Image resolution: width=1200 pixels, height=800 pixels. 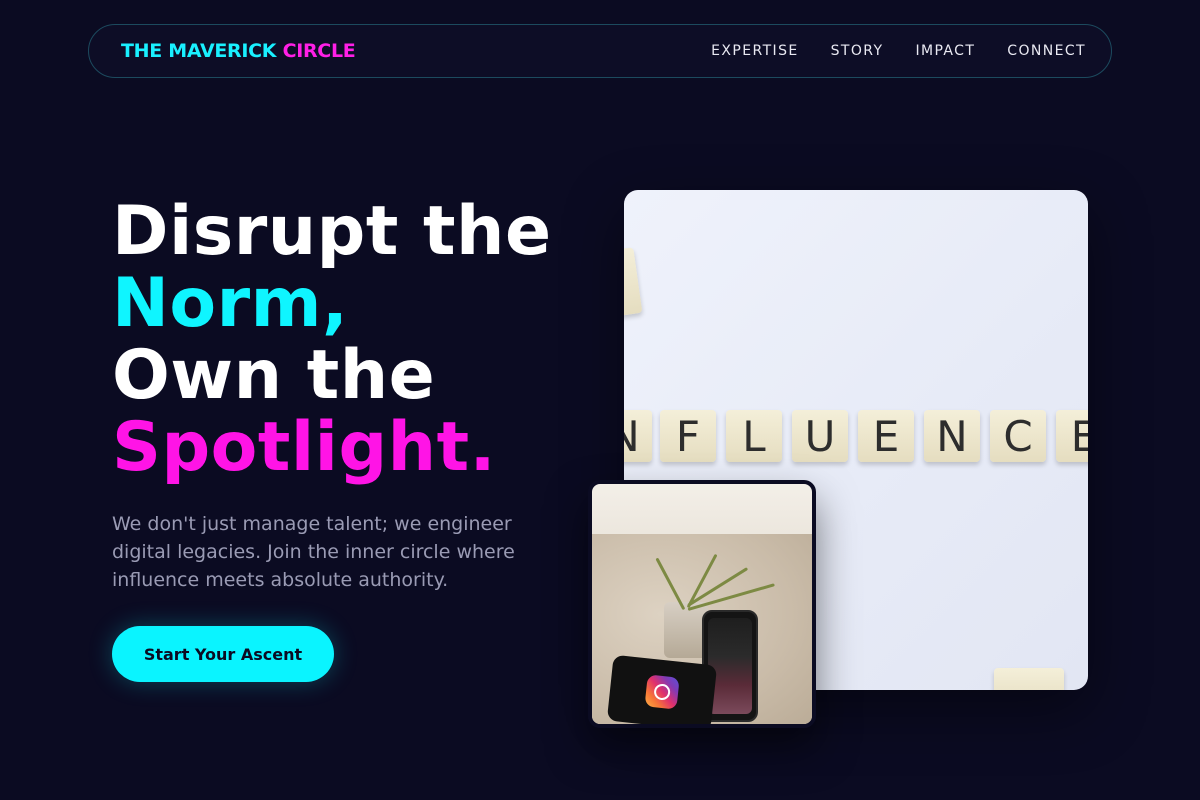 I want to click on scrabble-tile: F, so click(x=688, y=436).